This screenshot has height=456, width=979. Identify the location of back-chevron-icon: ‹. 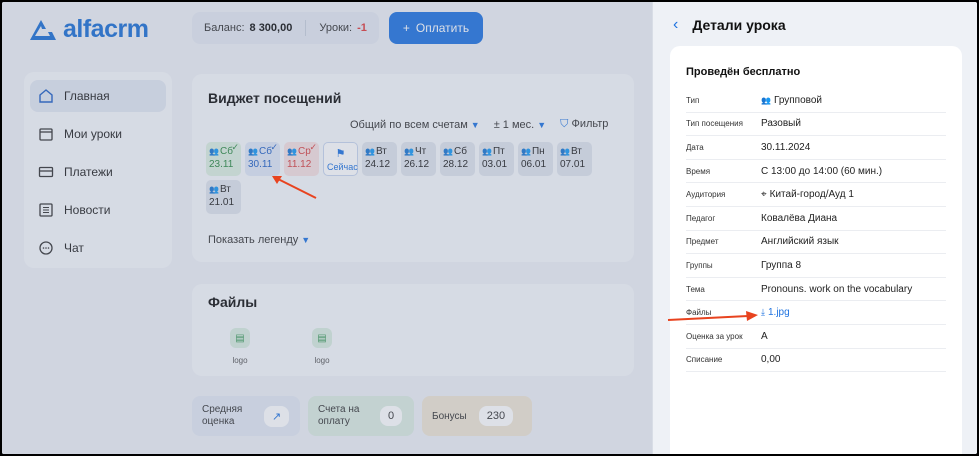
(675, 25).